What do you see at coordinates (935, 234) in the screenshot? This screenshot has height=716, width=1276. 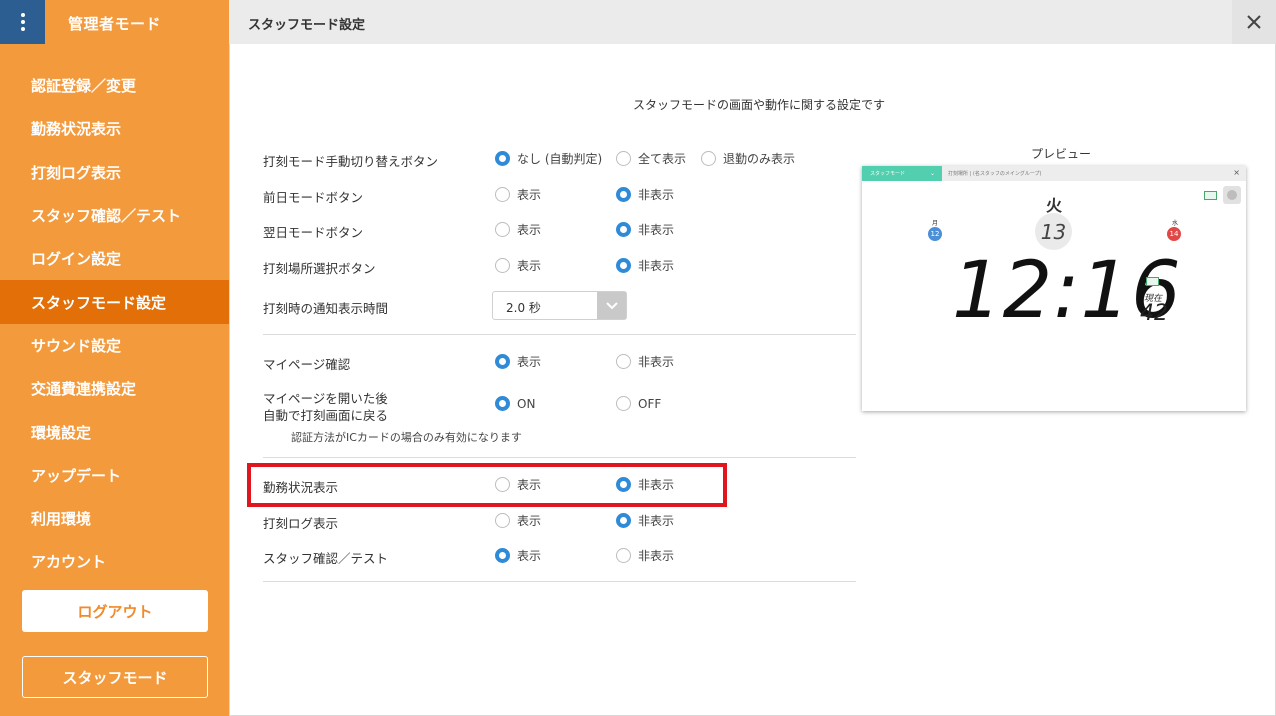 I see `prev-day-number: 12` at bounding box center [935, 234].